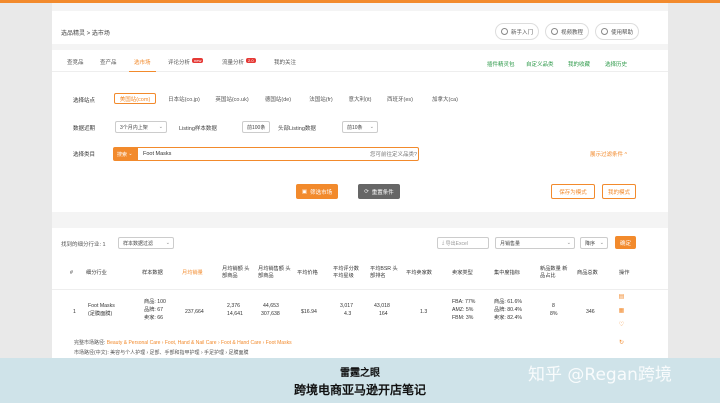  What do you see at coordinates (579, 64) in the screenshot?
I see `favorites-link: 我的收藏` at bounding box center [579, 64].